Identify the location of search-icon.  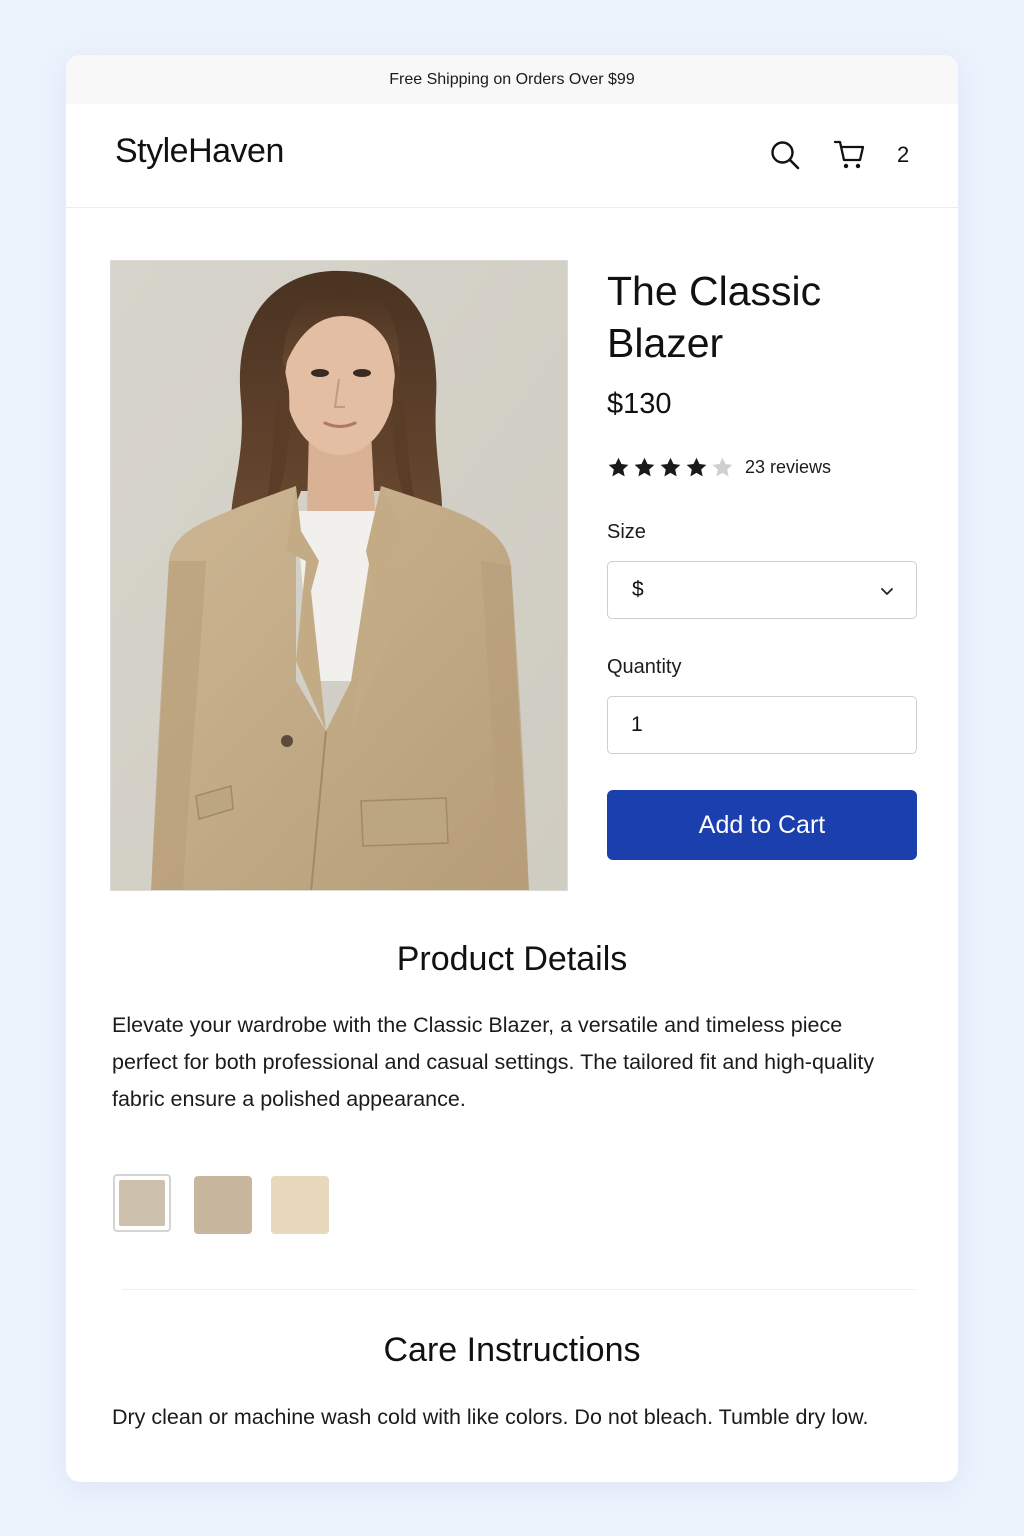
(785, 155).